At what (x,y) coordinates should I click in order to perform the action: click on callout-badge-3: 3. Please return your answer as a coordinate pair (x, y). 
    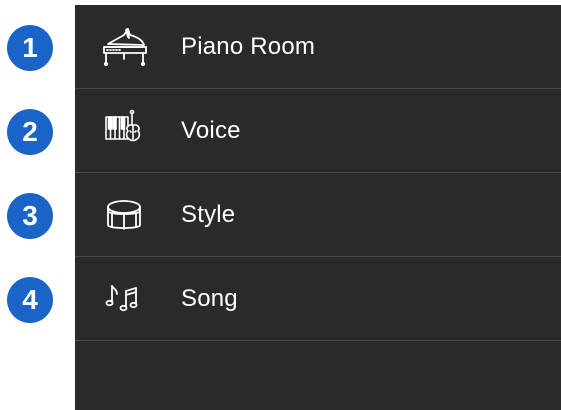
    Looking at the image, I should click on (30, 216).